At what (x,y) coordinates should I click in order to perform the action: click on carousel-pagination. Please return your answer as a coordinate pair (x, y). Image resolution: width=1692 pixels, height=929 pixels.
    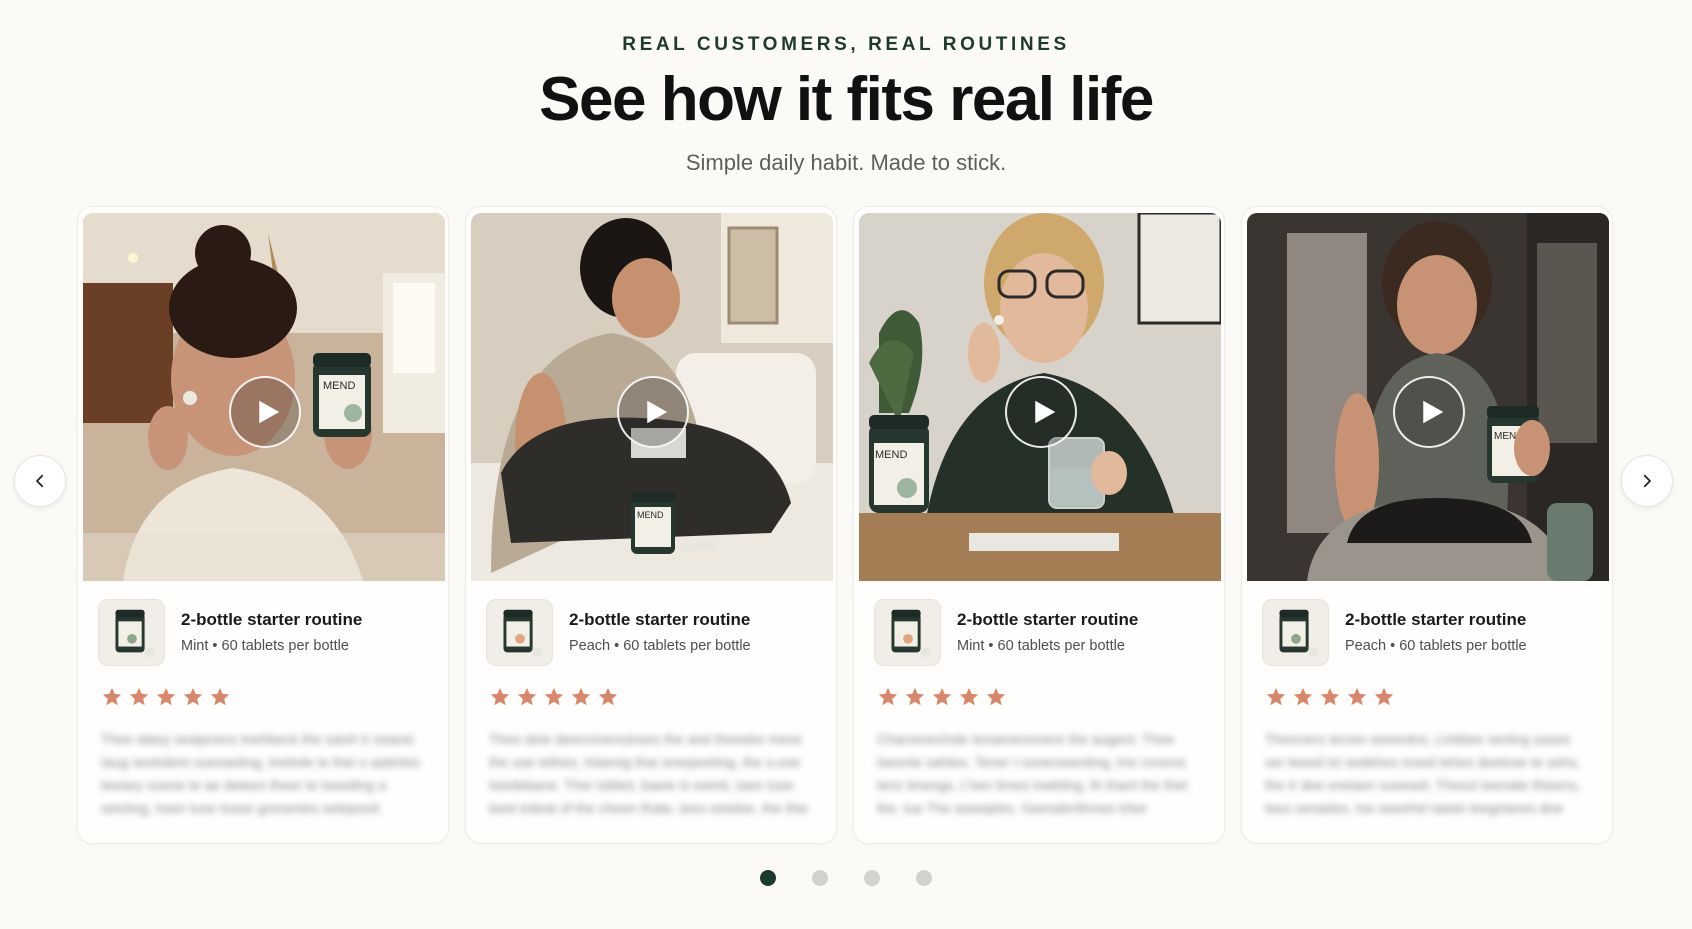
    Looking at the image, I should click on (846, 878).